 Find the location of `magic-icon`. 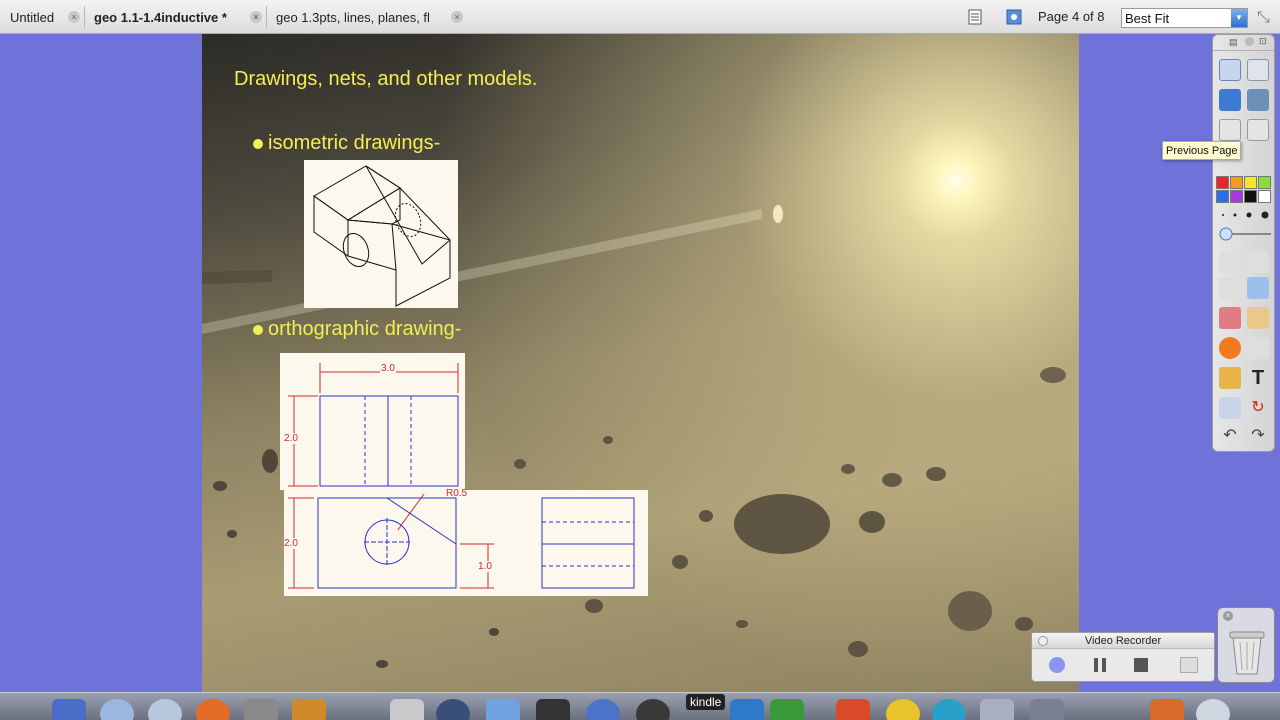

magic-icon is located at coordinates (1258, 100).